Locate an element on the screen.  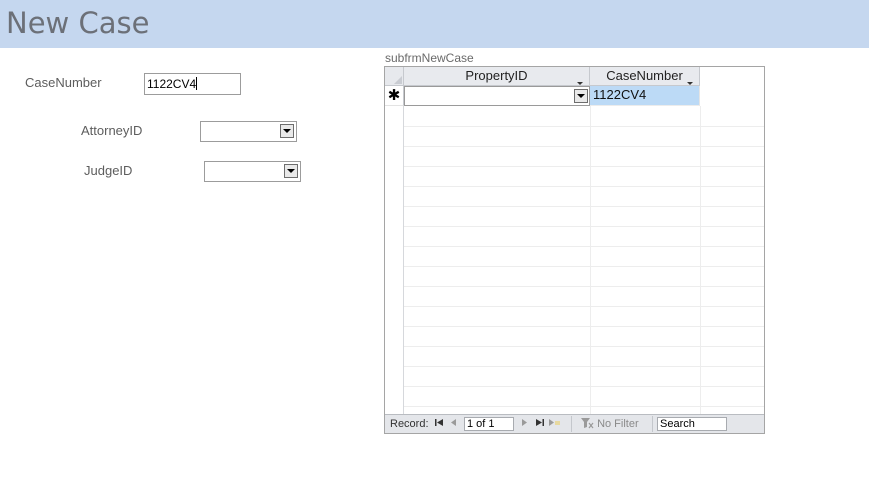
column-header-label: PropertyID is located at coordinates (496, 75).